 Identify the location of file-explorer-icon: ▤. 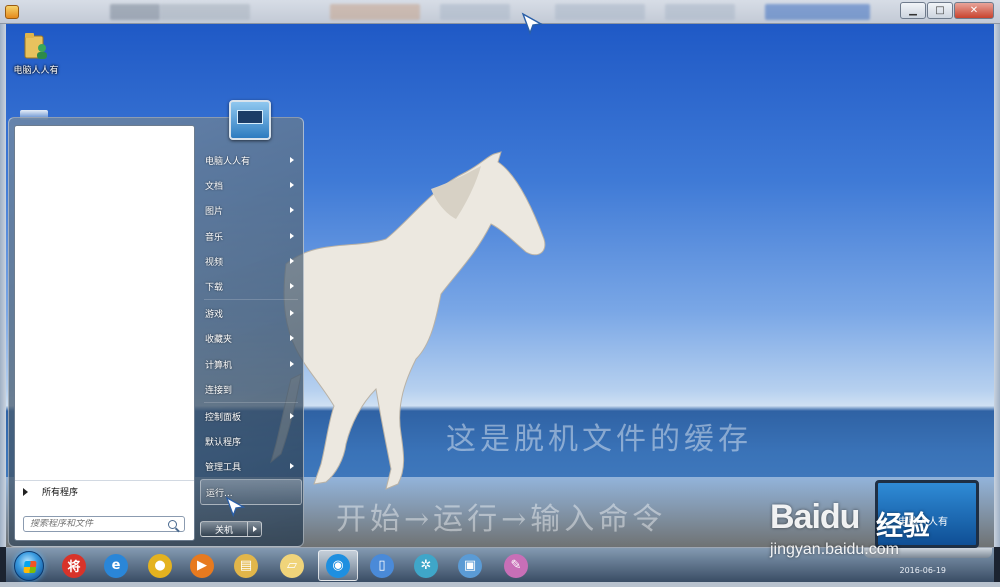
(246, 565).